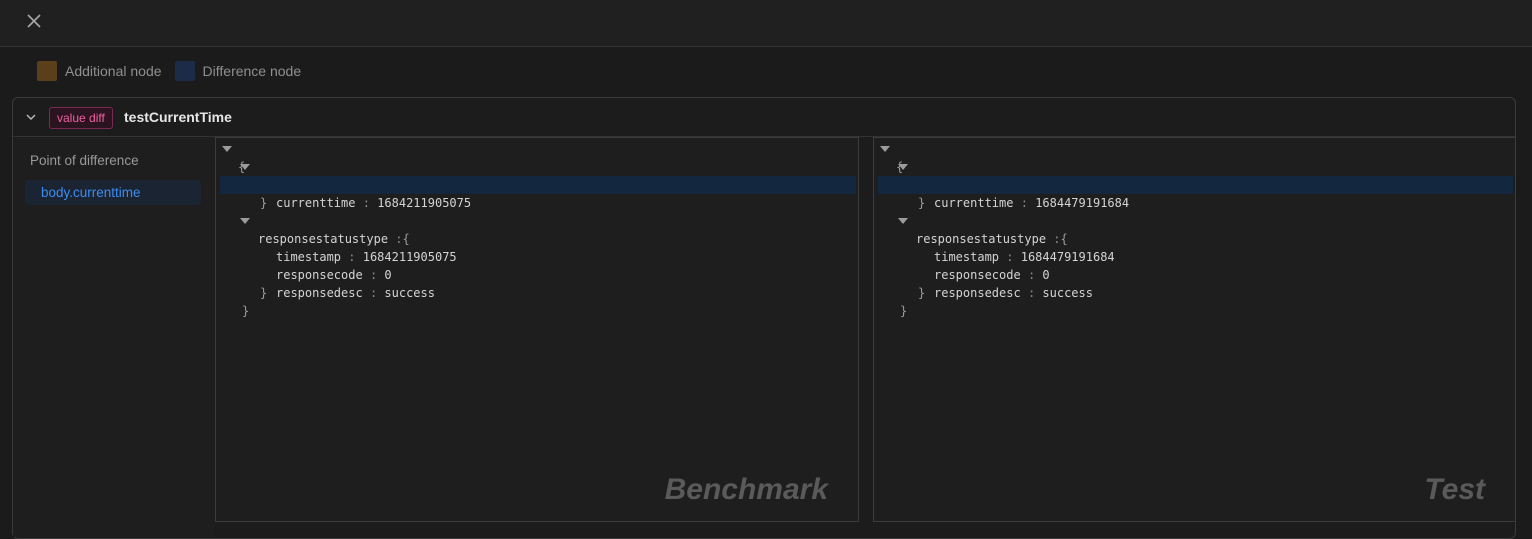 This screenshot has width=1532, height=539. Describe the element at coordinates (31, 117) in the screenshot. I see `chevron-down-icon` at that location.